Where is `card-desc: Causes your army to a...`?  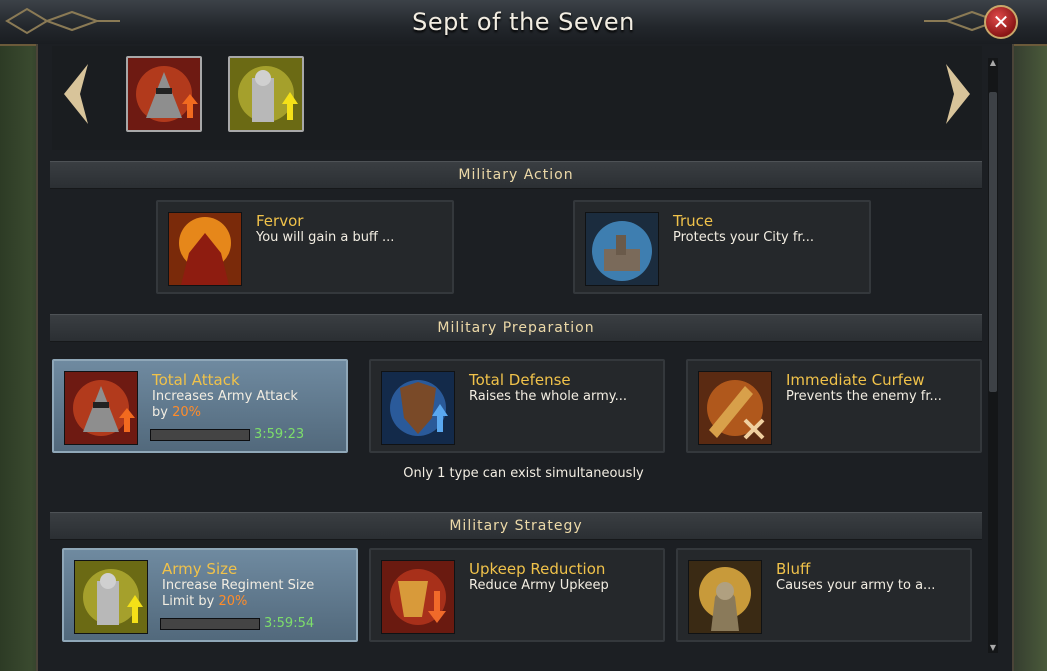
card-desc: Causes your army to a... is located at coordinates (856, 585).